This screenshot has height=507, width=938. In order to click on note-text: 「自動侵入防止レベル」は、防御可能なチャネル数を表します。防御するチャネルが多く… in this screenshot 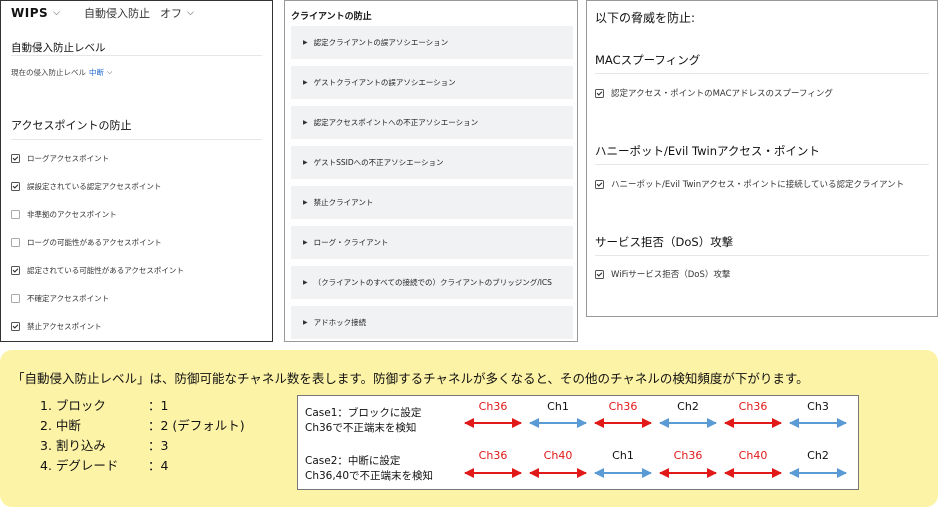, I will do `click(410, 378)`.